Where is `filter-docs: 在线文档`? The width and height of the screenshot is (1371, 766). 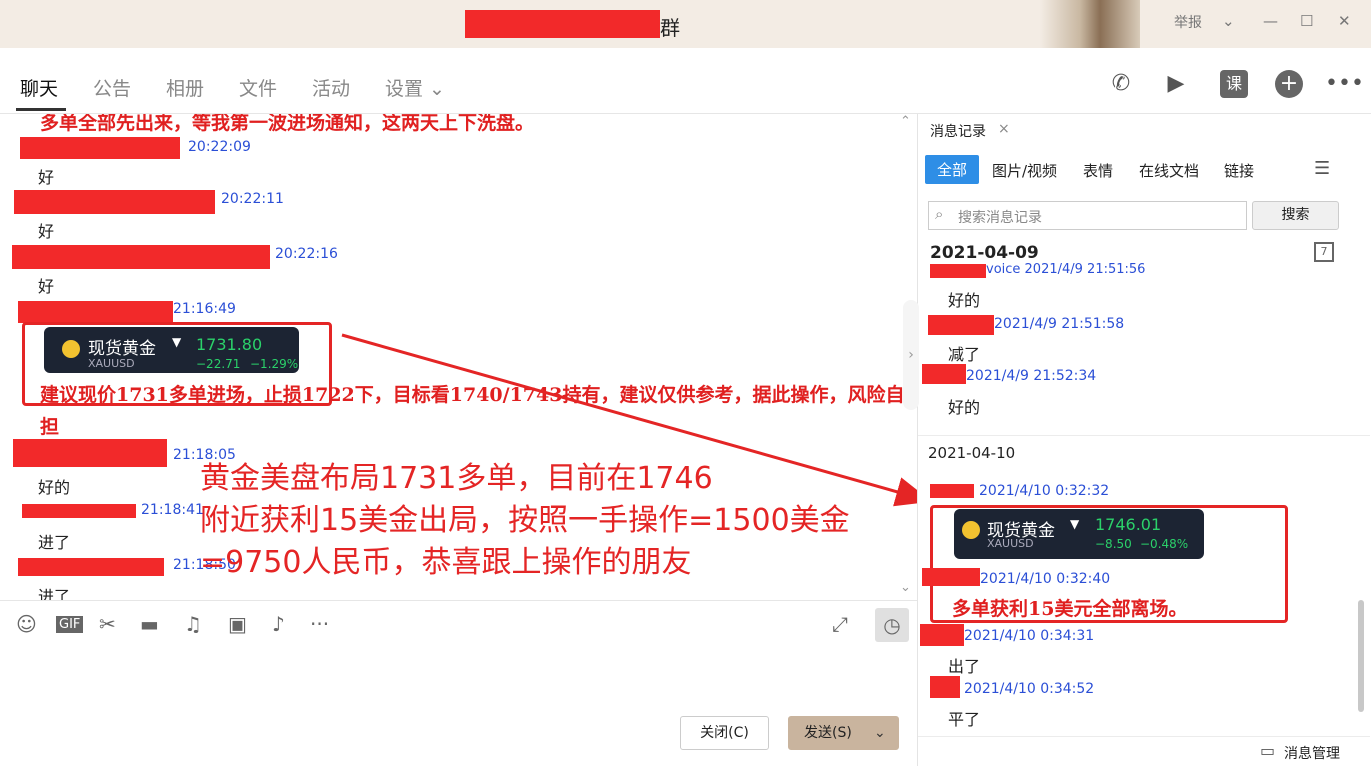 filter-docs: 在线文档 is located at coordinates (1169, 170).